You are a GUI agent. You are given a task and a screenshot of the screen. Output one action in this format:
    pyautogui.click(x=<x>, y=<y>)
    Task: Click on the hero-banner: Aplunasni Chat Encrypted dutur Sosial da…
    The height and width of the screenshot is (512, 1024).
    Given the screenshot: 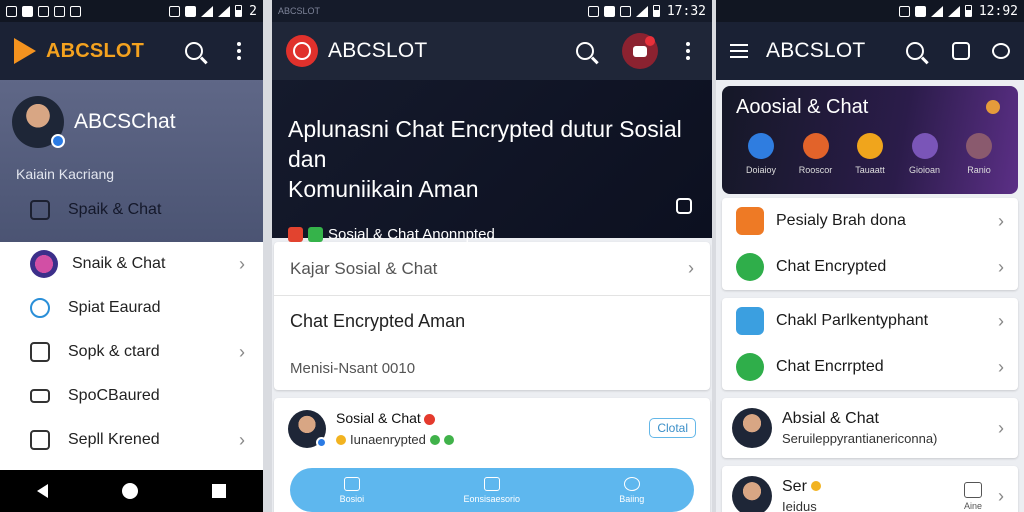 What is the action you would take?
    pyautogui.click(x=492, y=161)
    